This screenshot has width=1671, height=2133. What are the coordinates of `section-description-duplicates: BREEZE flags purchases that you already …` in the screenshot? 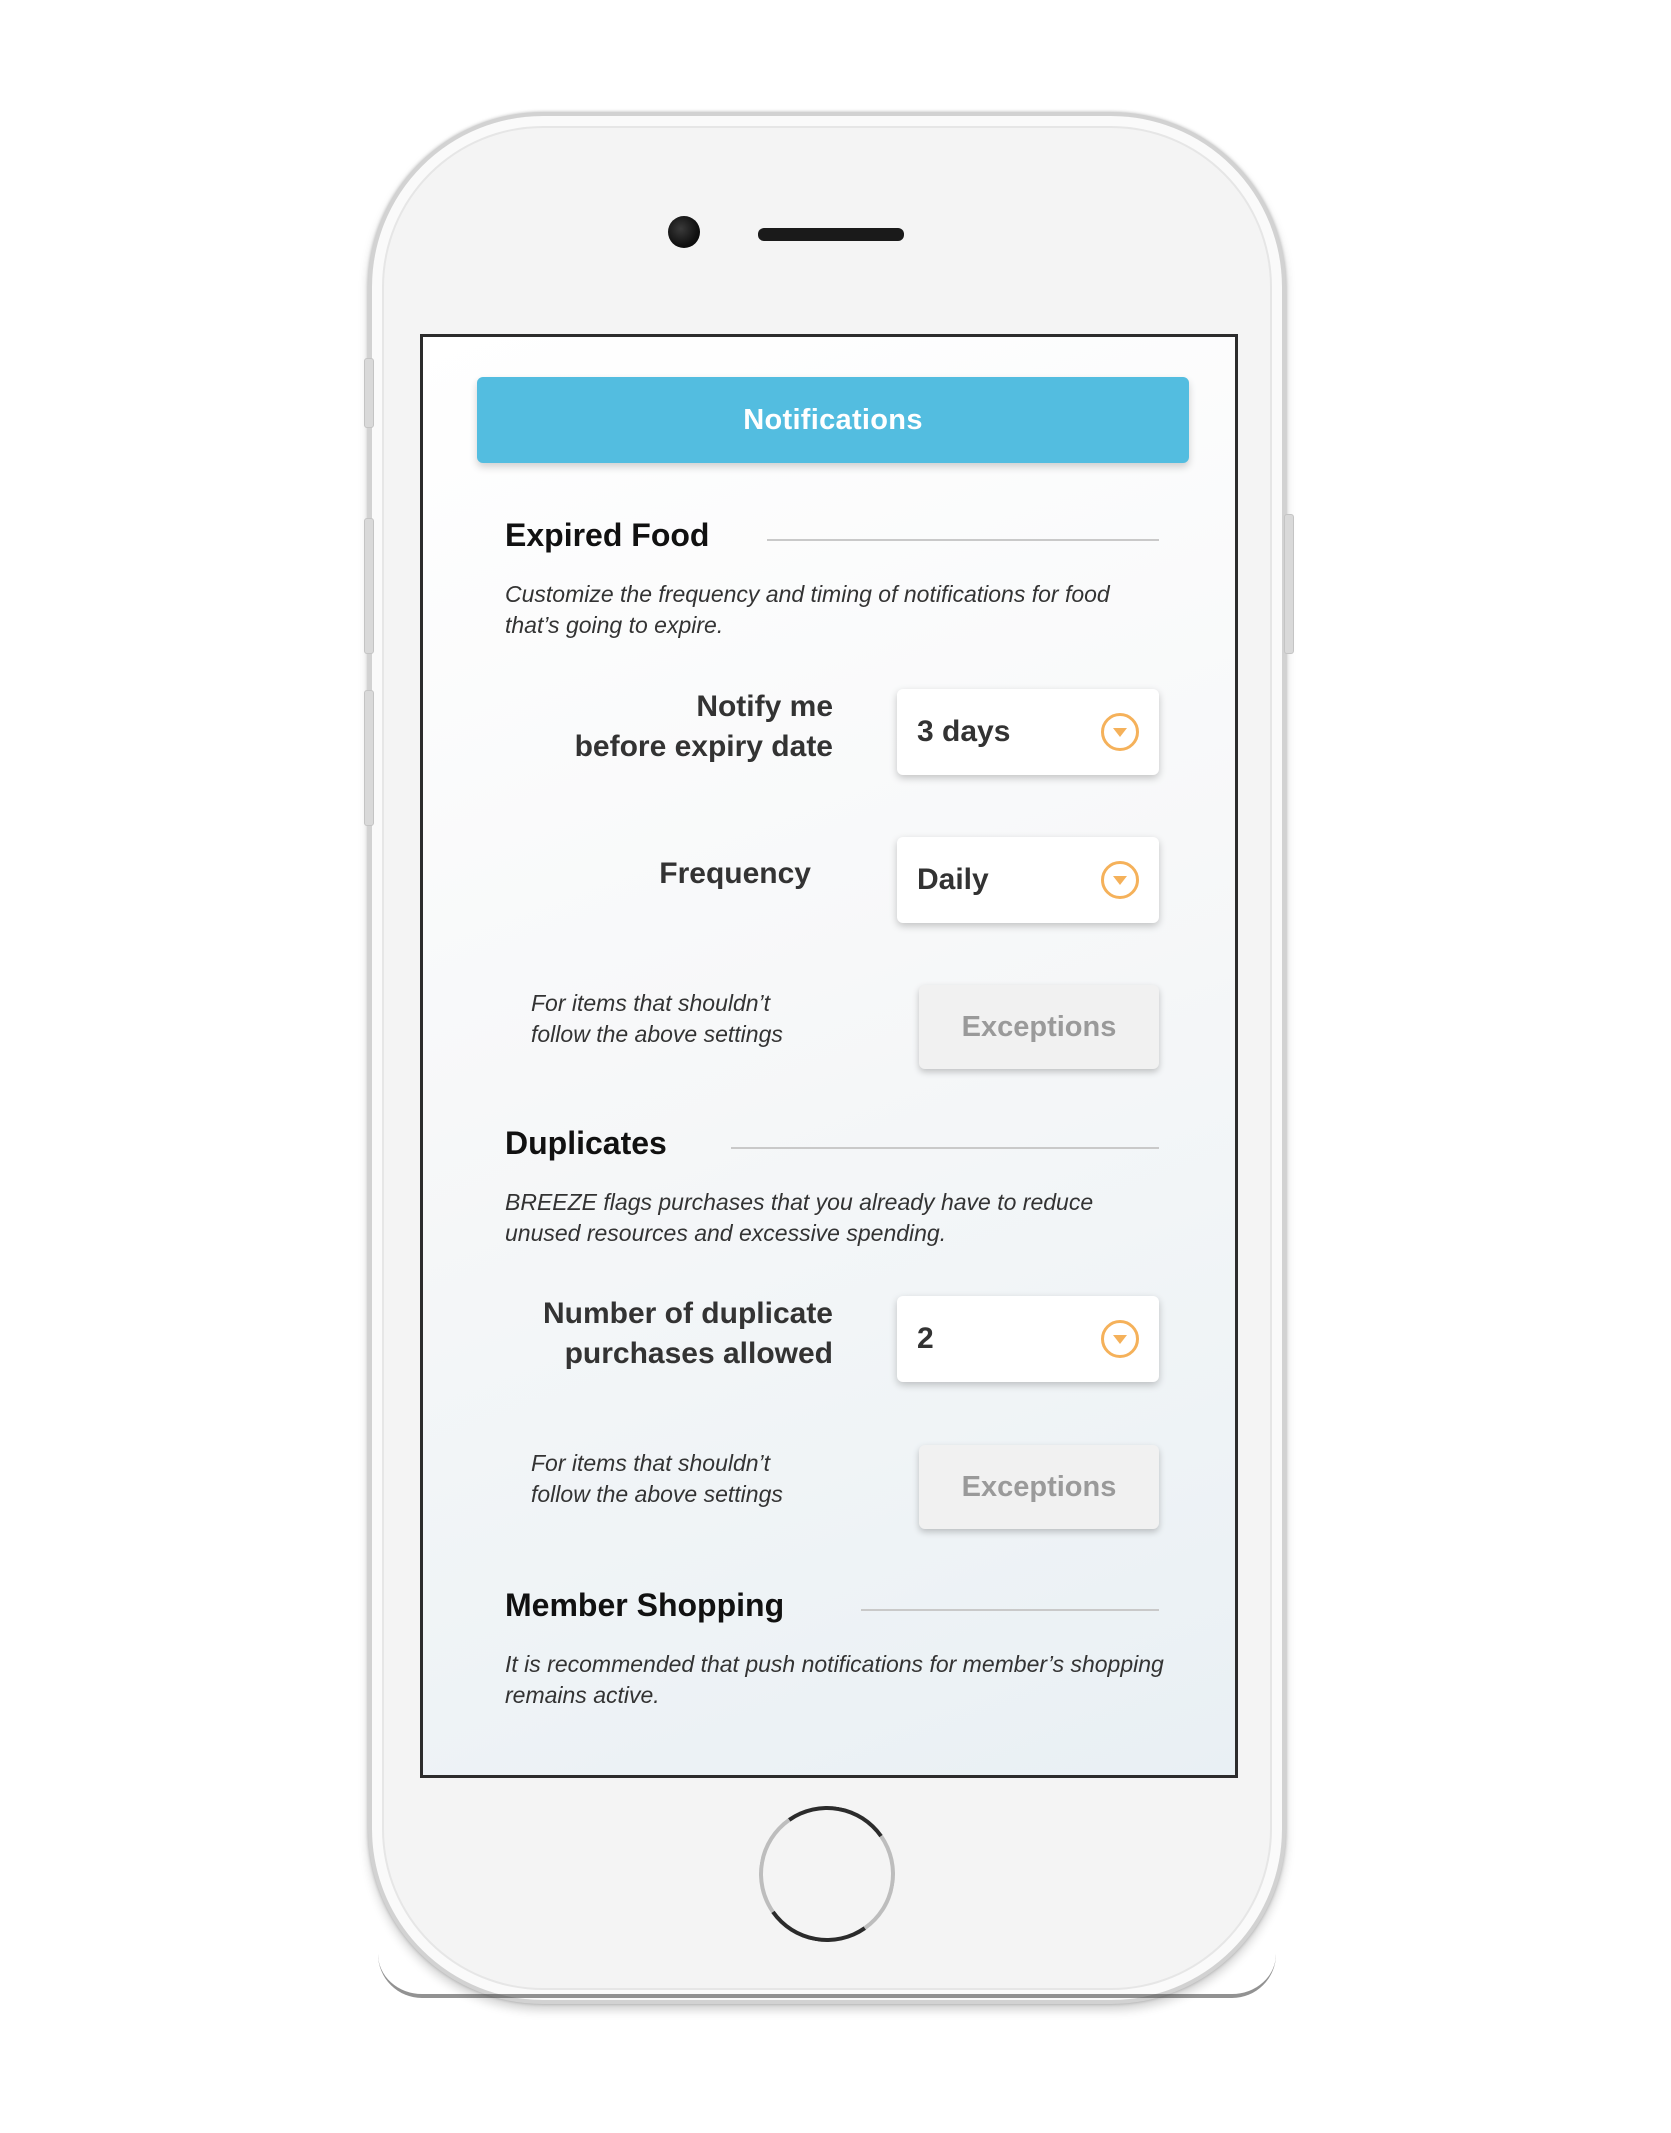 It's located at (799, 1217).